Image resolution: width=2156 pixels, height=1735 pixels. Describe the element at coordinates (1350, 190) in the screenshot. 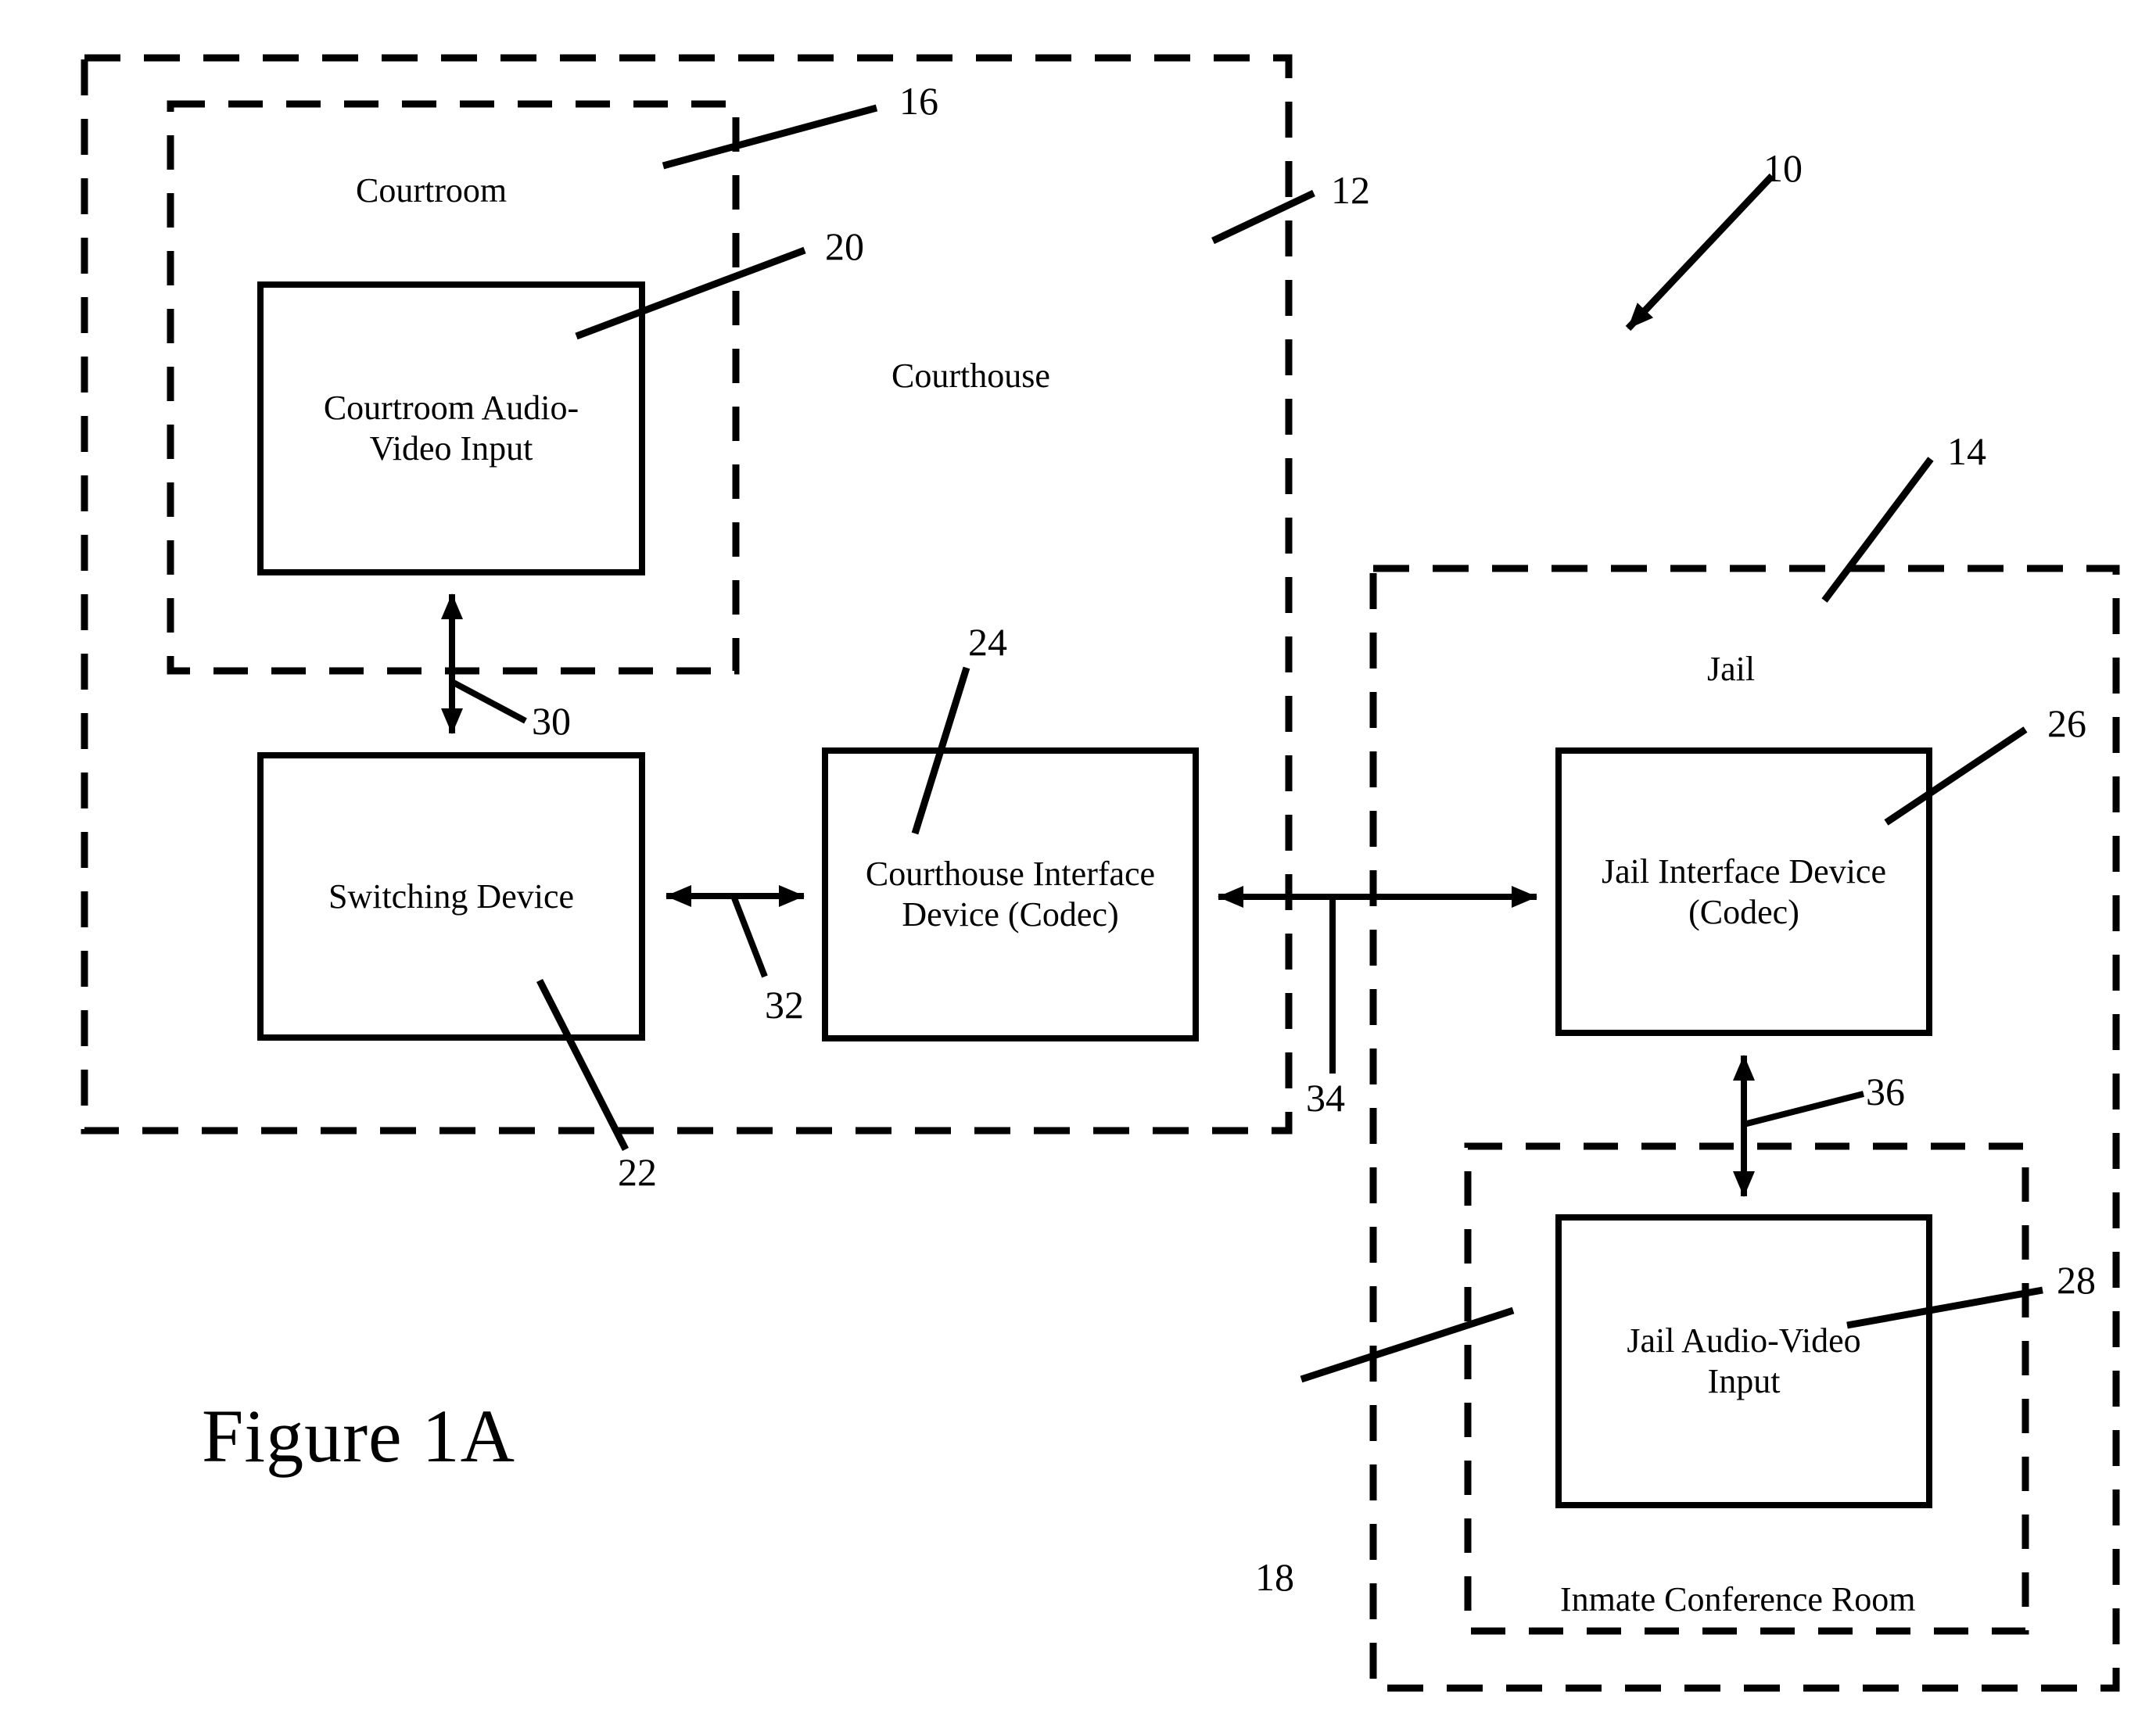

I see `ref-numeral-12: 12` at that location.